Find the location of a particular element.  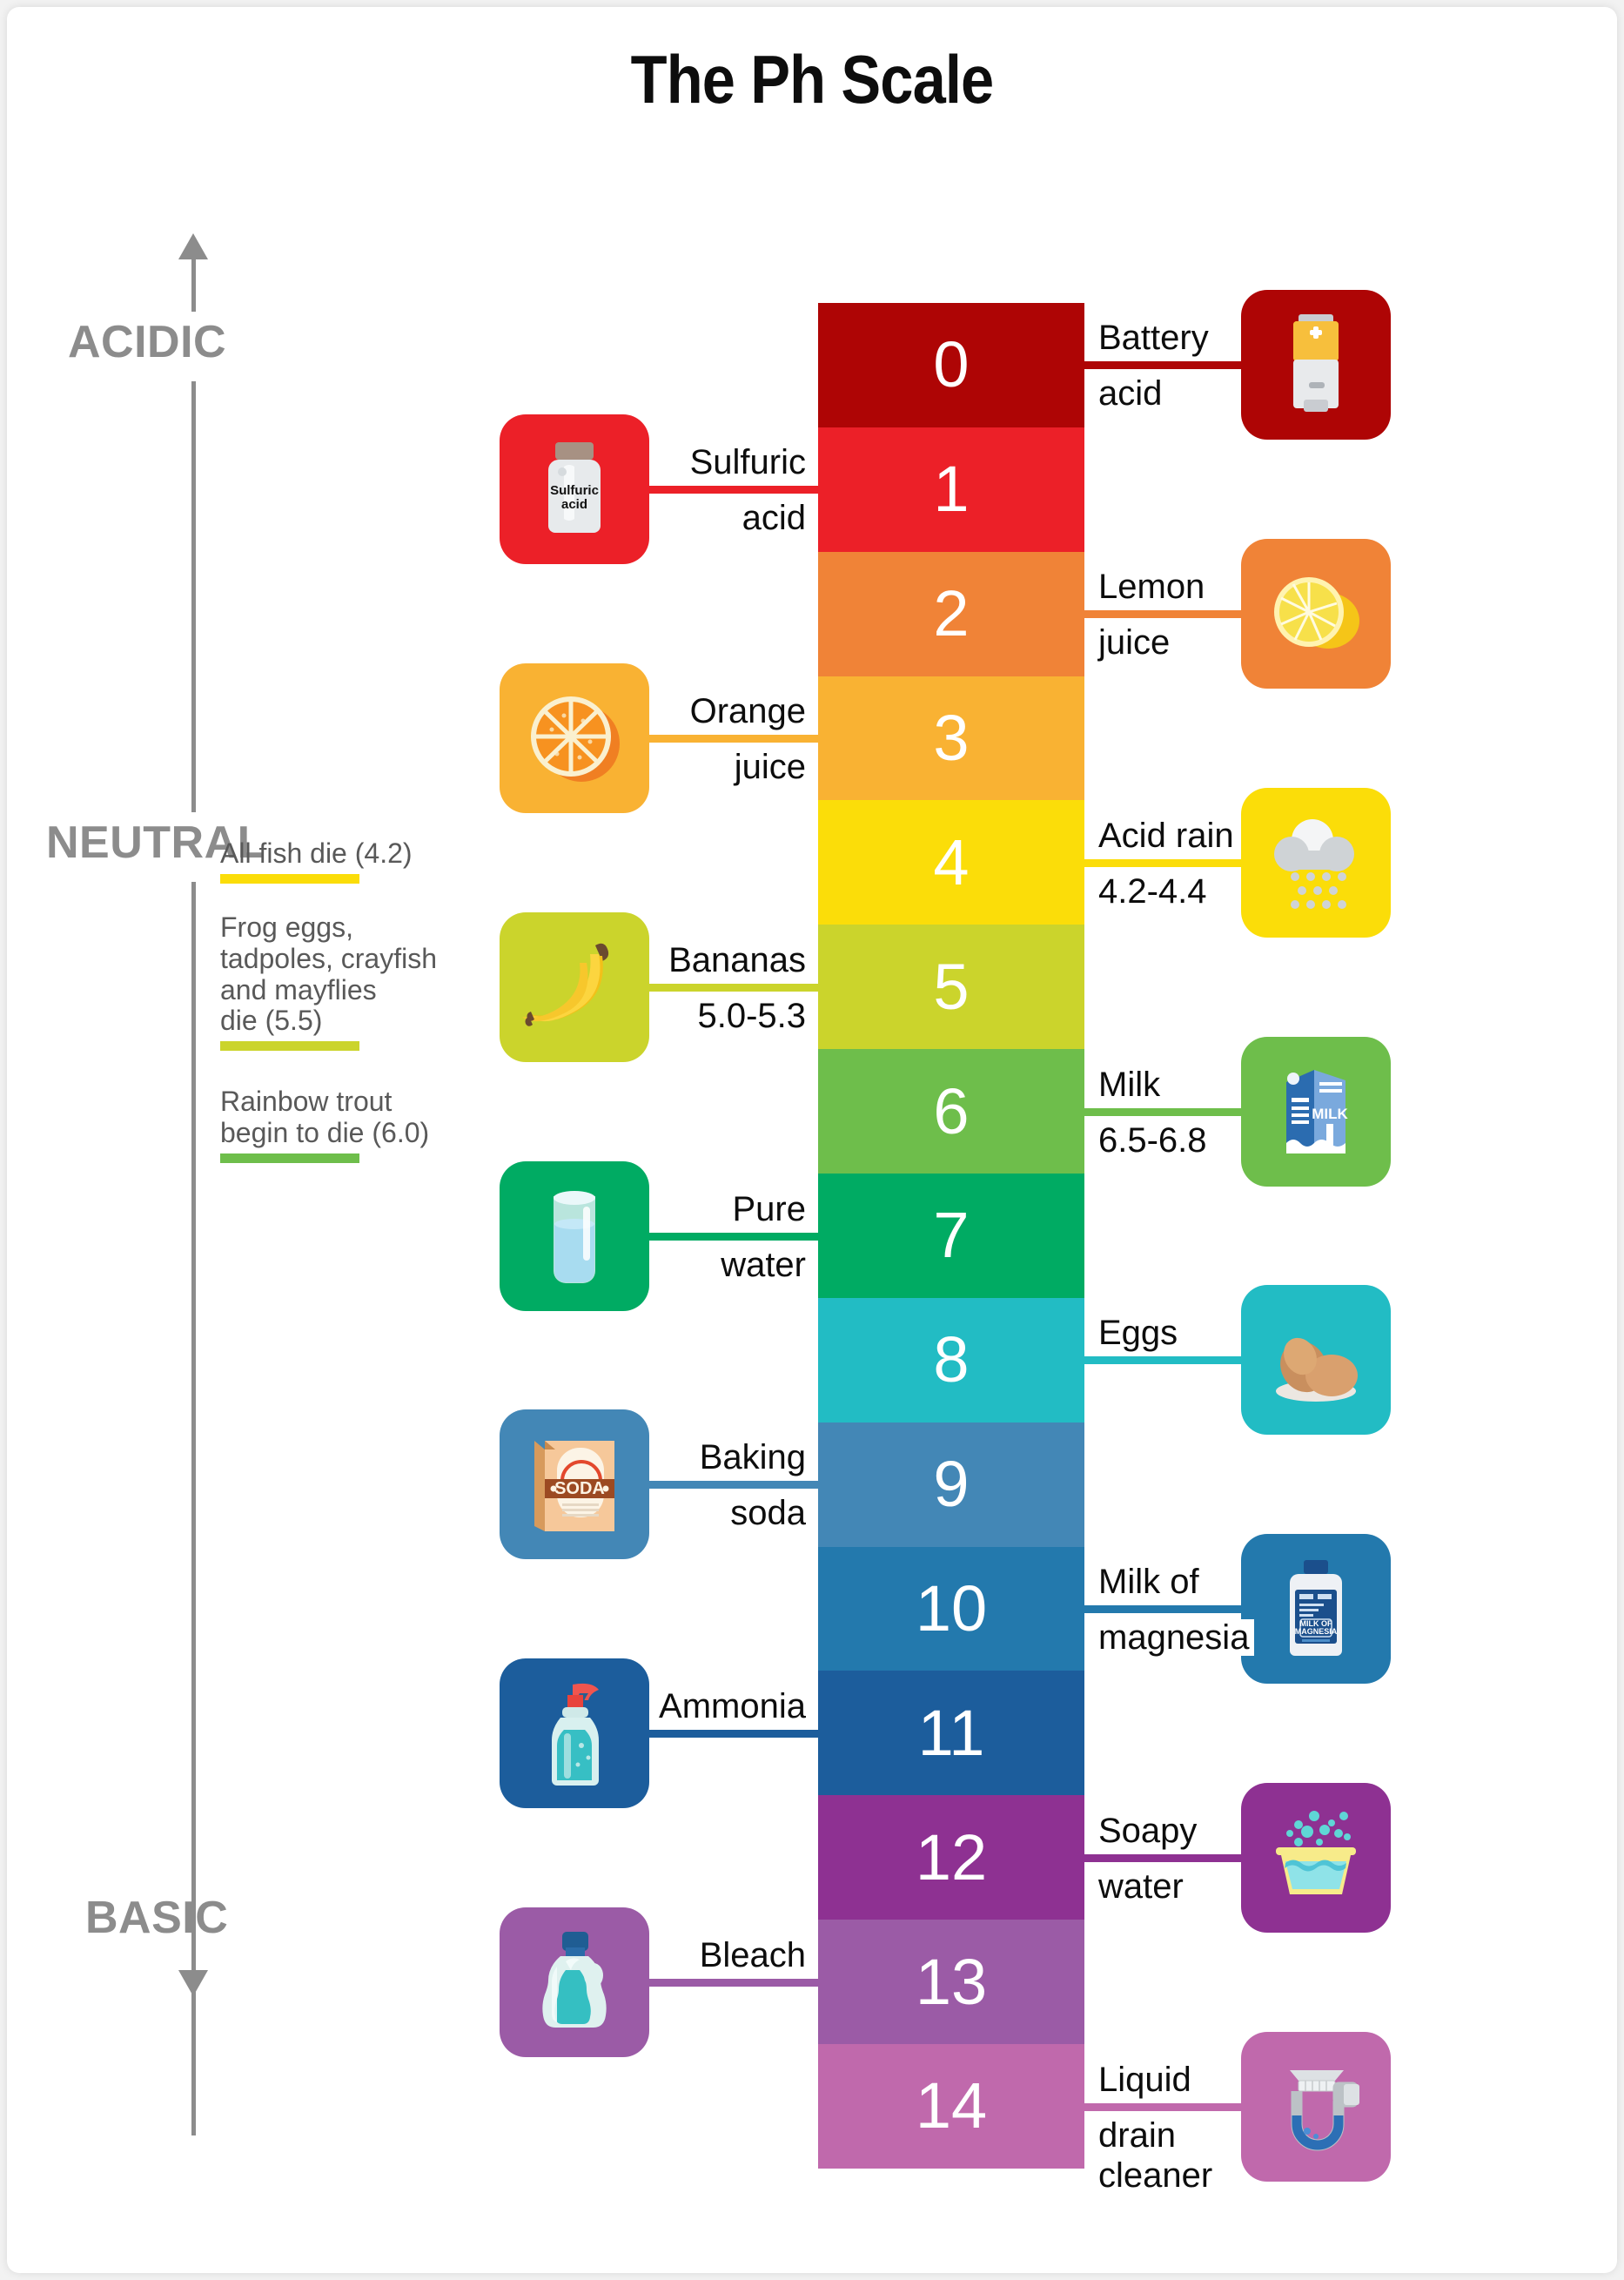

soapy-basin-icon is located at coordinates (1316, 1858).